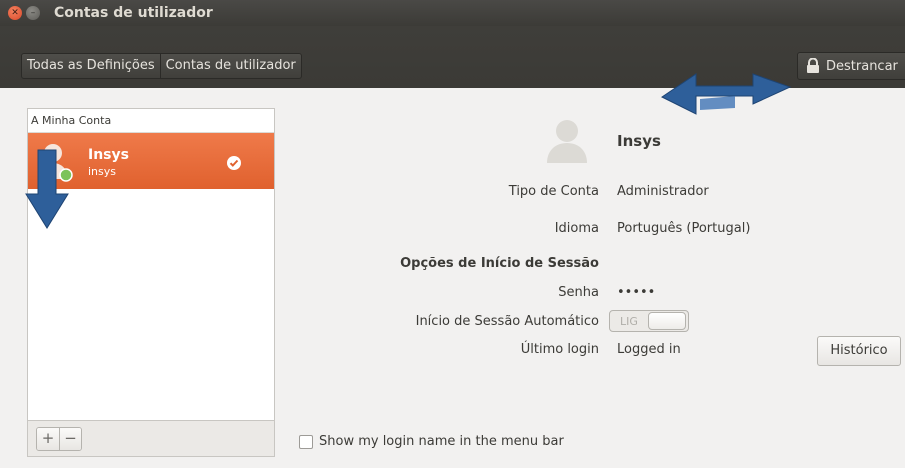 This screenshot has width=905, height=468. I want to click on auto-login-toggle: LIG, so click(649, 321).